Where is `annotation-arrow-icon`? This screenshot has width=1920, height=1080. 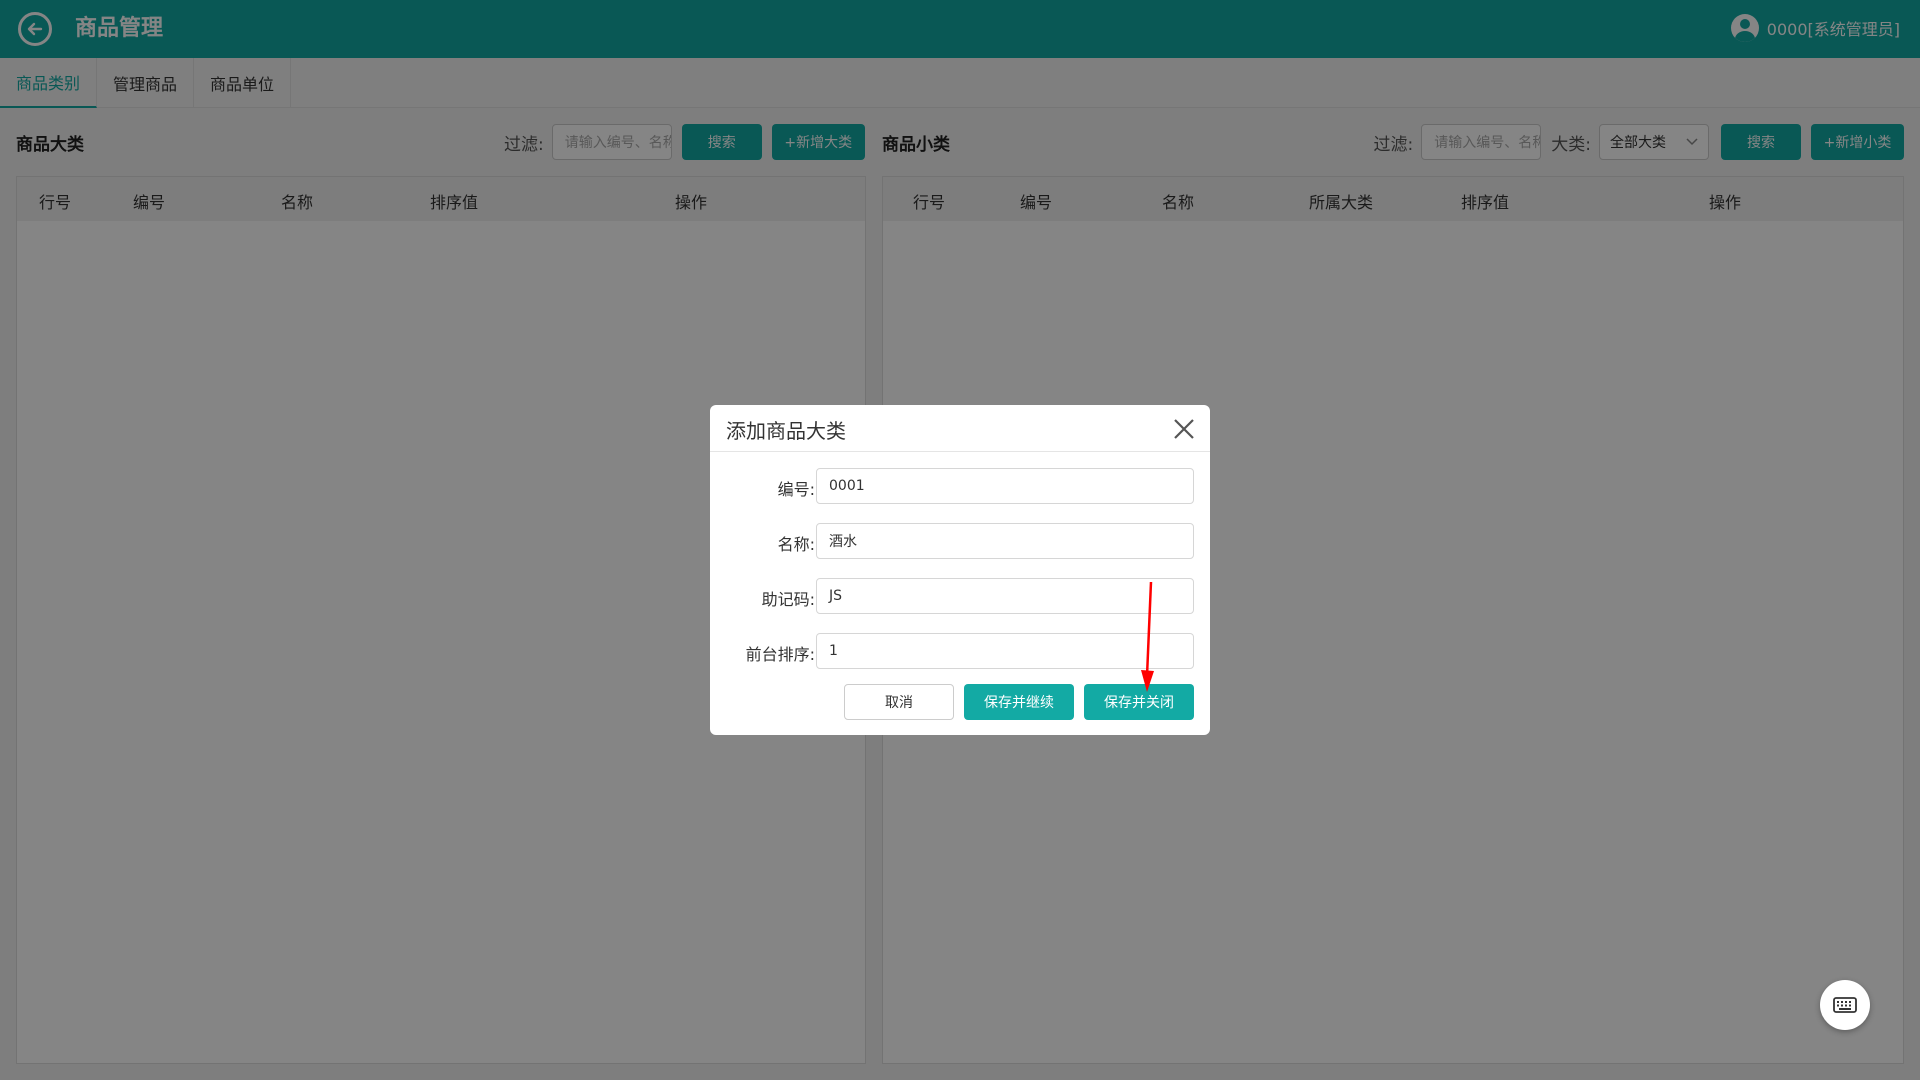
annotation-arrow-icon is located at coordinates (1147, 636).